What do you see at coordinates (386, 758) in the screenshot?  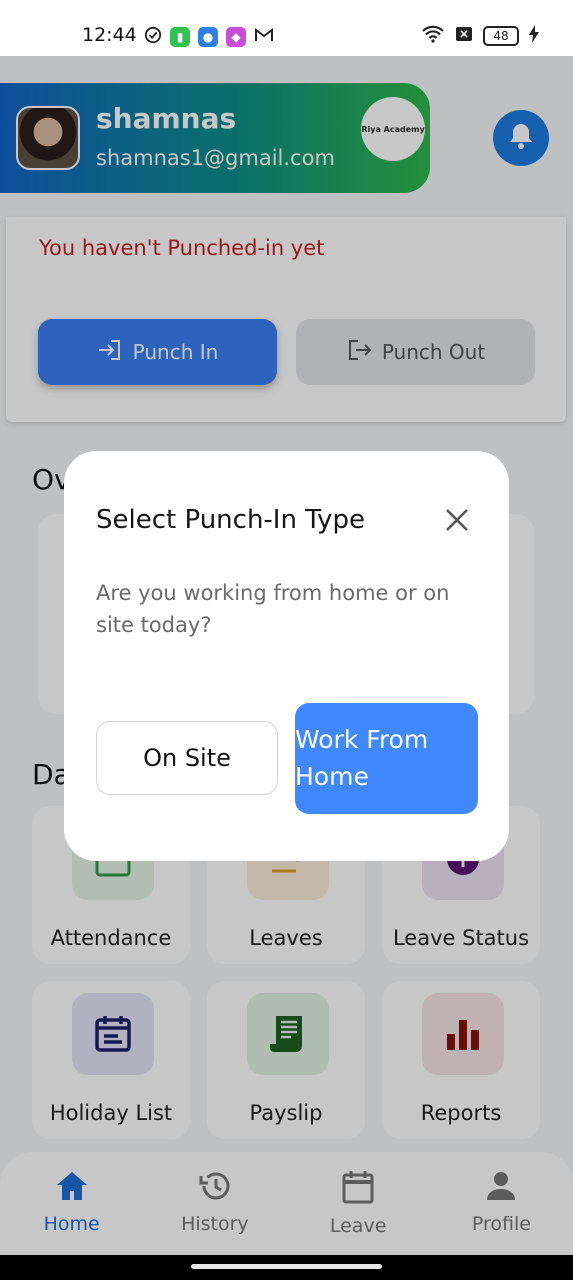 I see `work-from-home-button: Work From Home` at bounding box center [386, 758].